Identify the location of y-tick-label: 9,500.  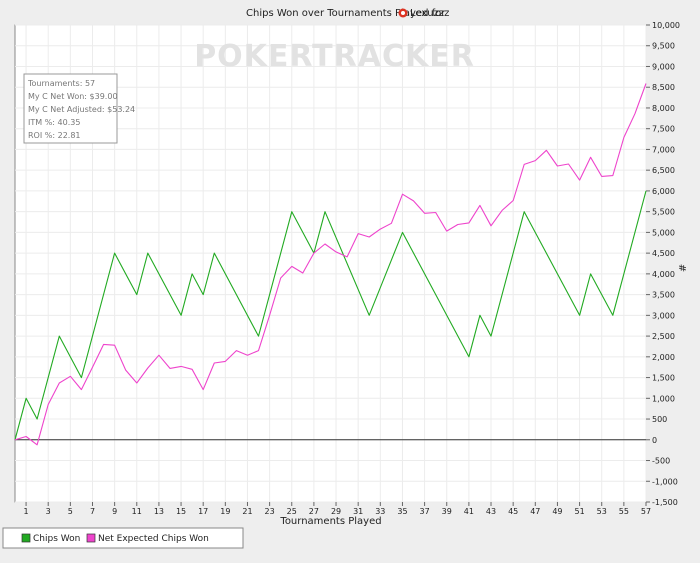
(663, 46).